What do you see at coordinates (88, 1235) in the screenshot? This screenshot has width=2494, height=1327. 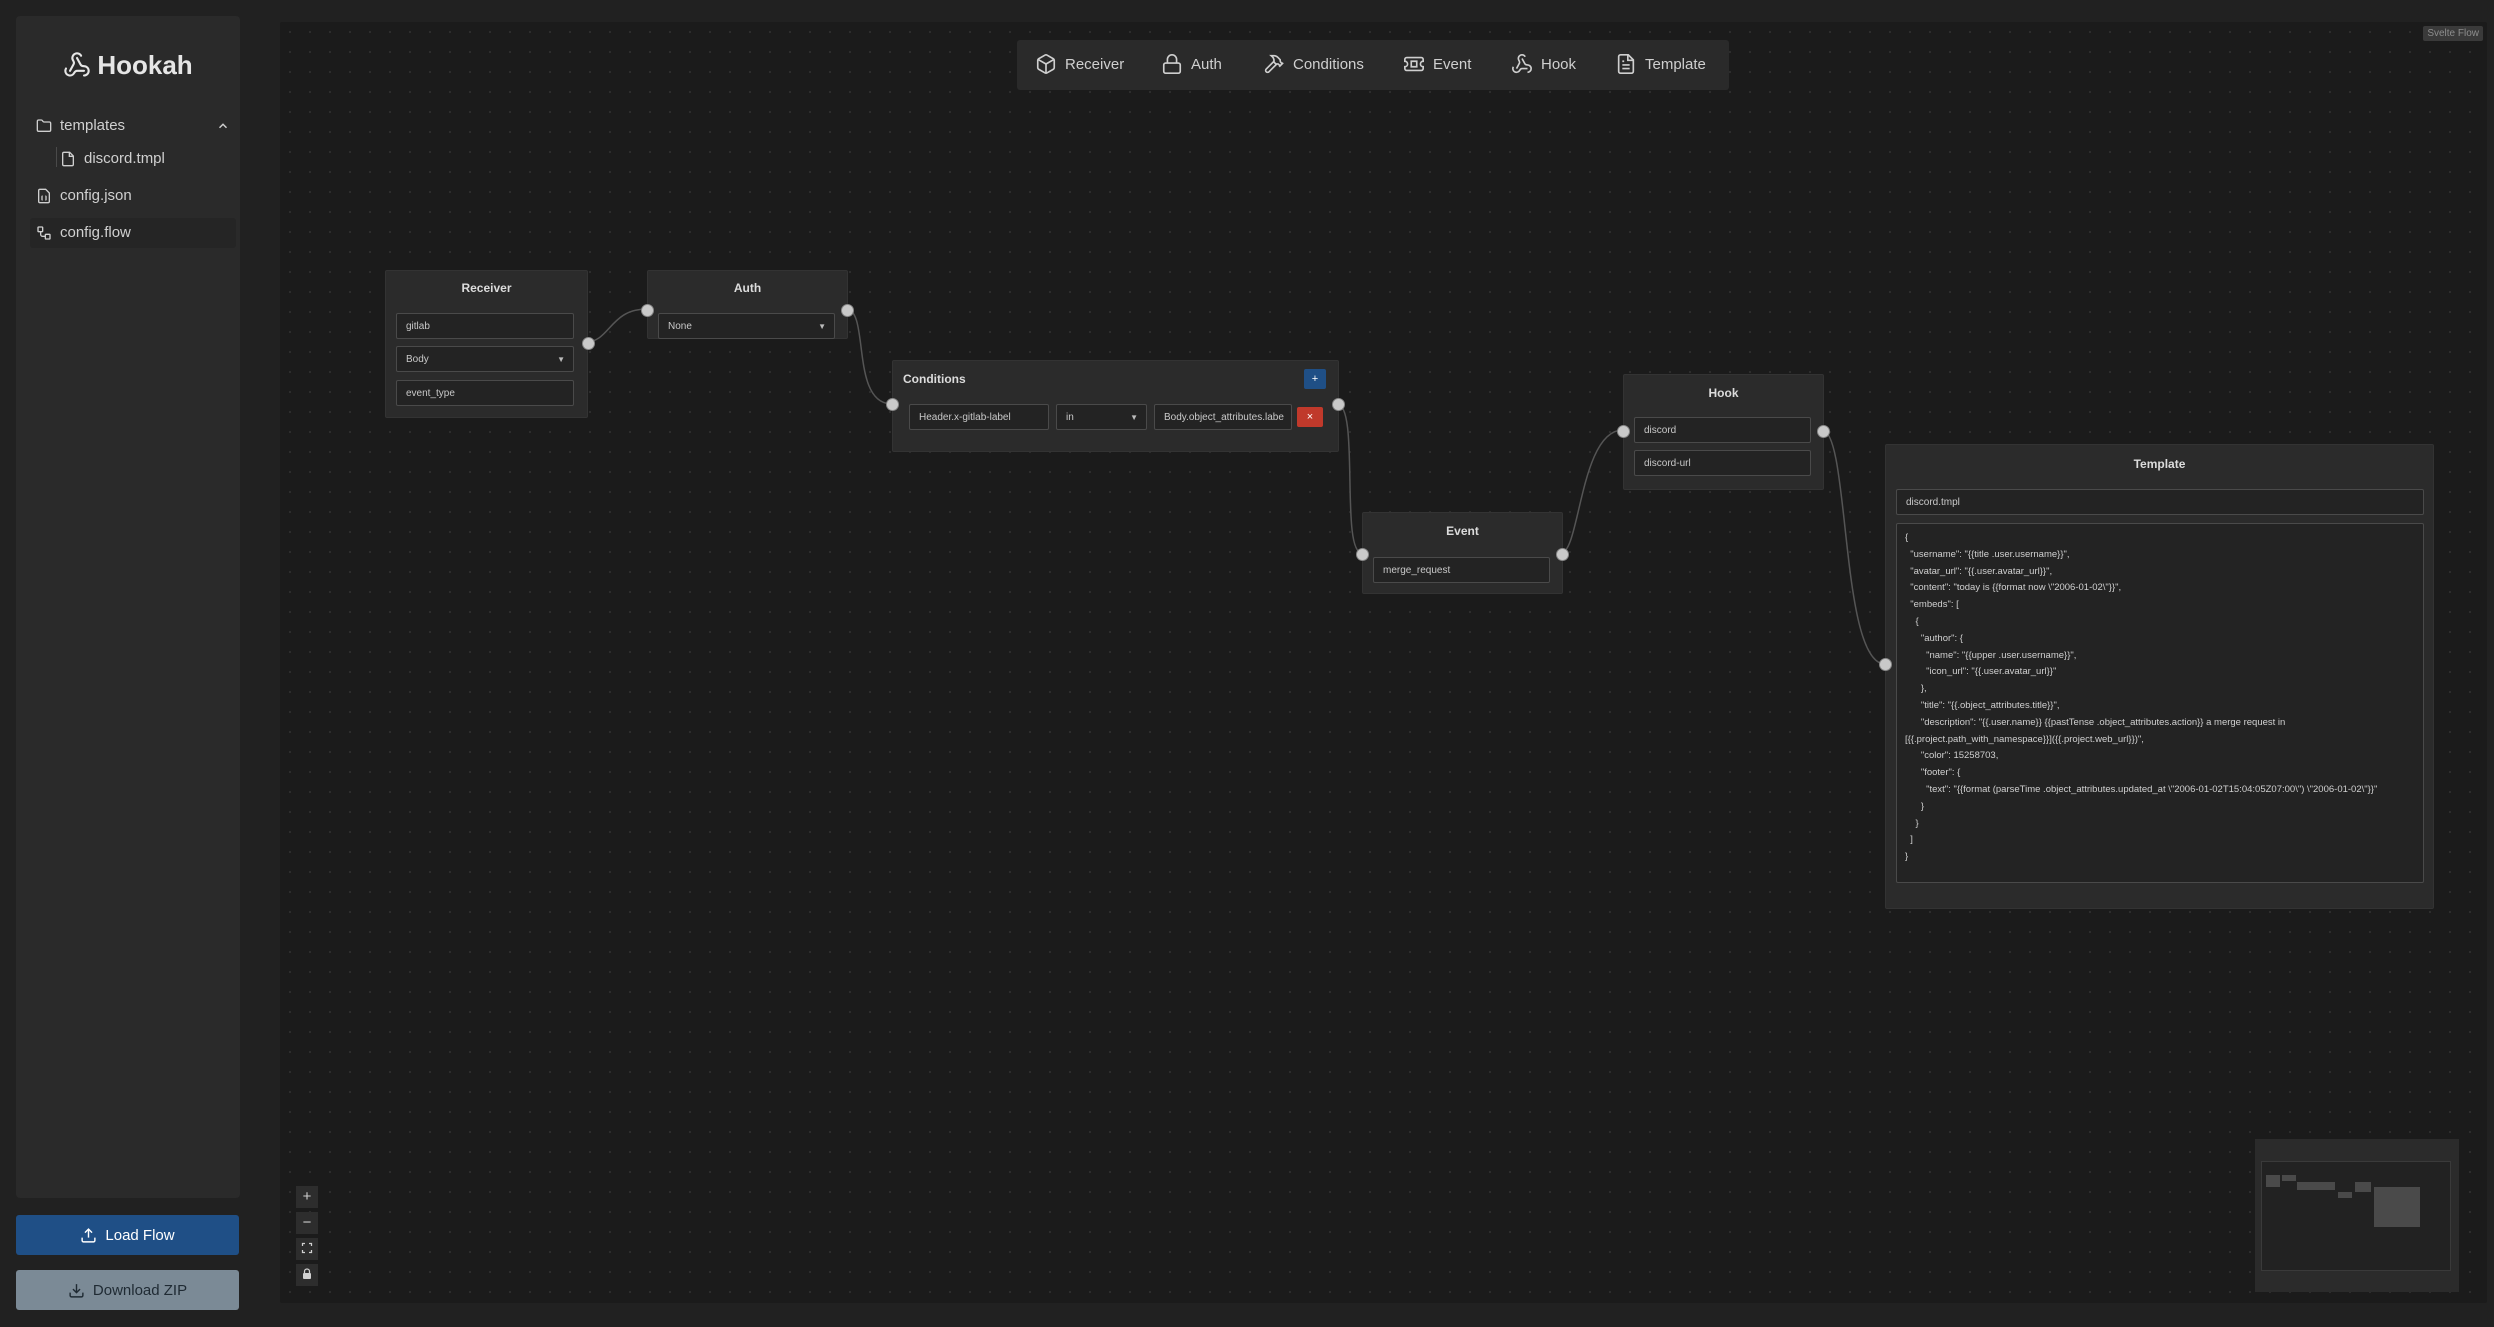 I see `upload-icon` at bounding box center [88, 1235].